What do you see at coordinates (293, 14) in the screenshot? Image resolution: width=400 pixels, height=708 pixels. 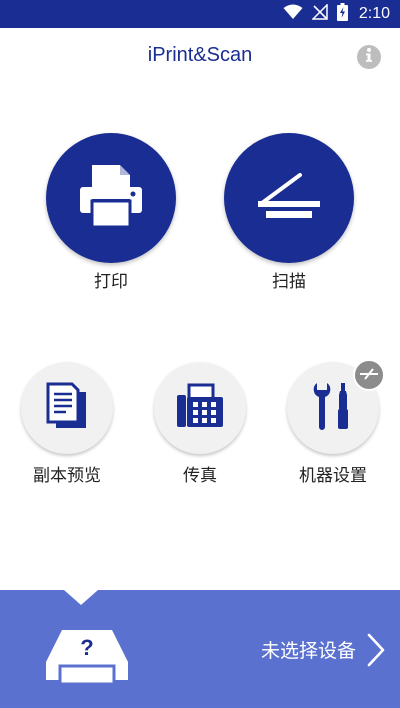 I see `wifi-icon` at bounding box center [293, 14].